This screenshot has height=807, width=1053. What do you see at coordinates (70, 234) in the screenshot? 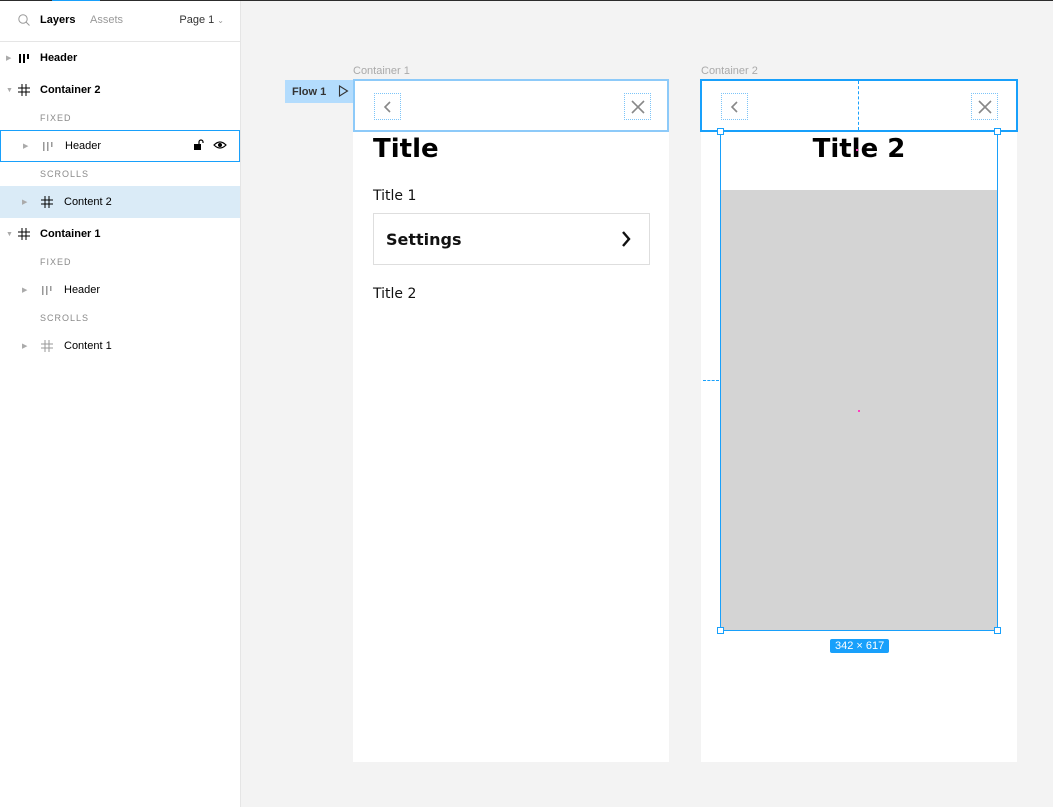
I see `layer-label: Container 1` at bounding box center [70, 234].